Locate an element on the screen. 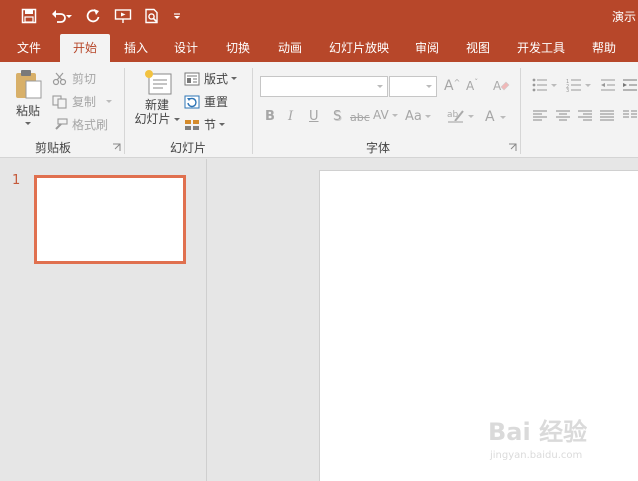 Image resolution: width=638 pixels, height=481 pixels. strikethrough-button: abc is located at coordinates (360, 117).